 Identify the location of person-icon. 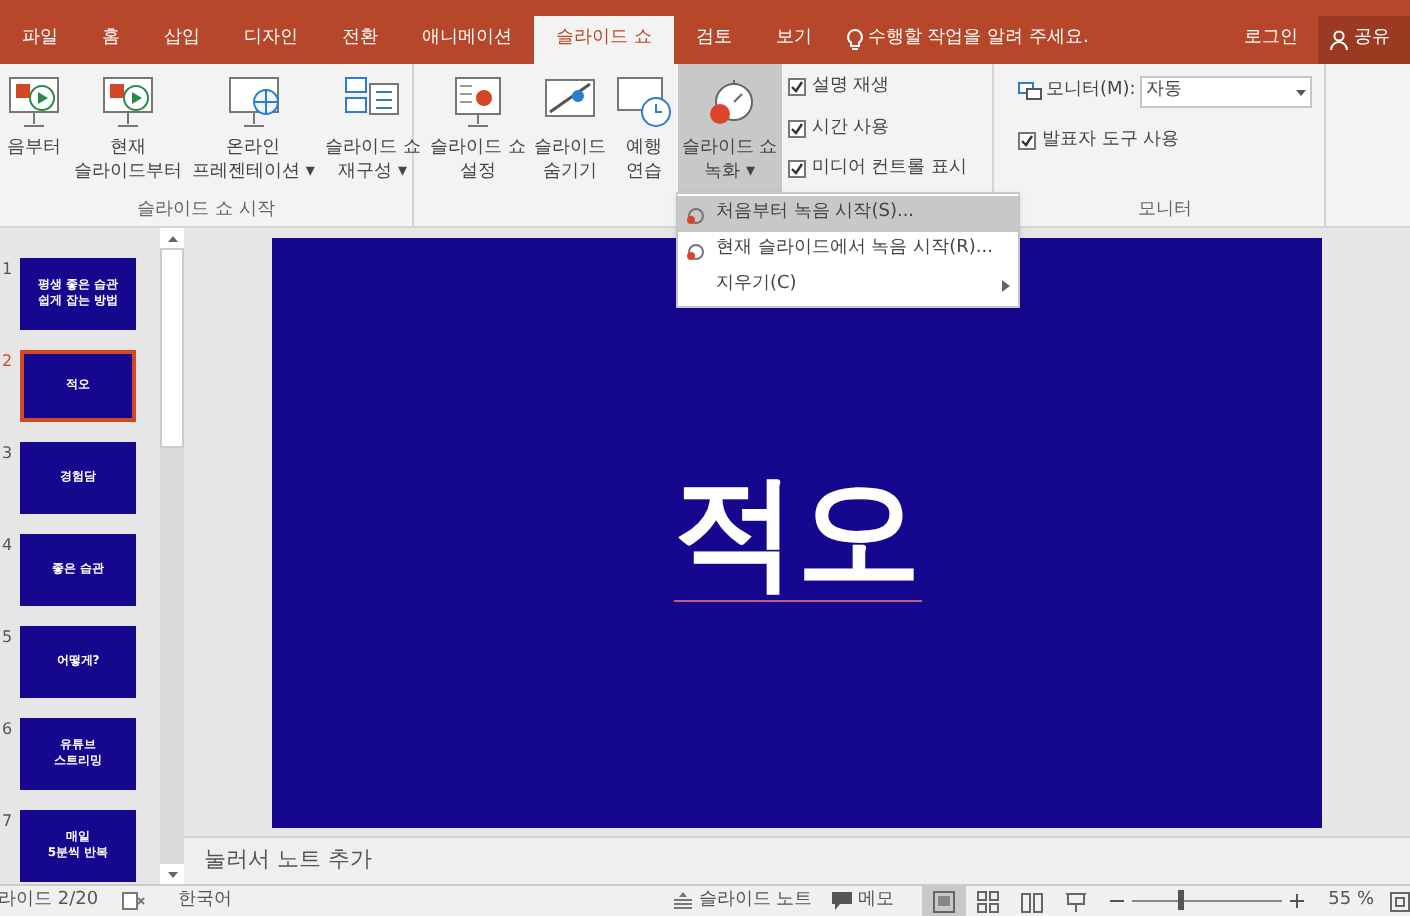
(1339, 40).